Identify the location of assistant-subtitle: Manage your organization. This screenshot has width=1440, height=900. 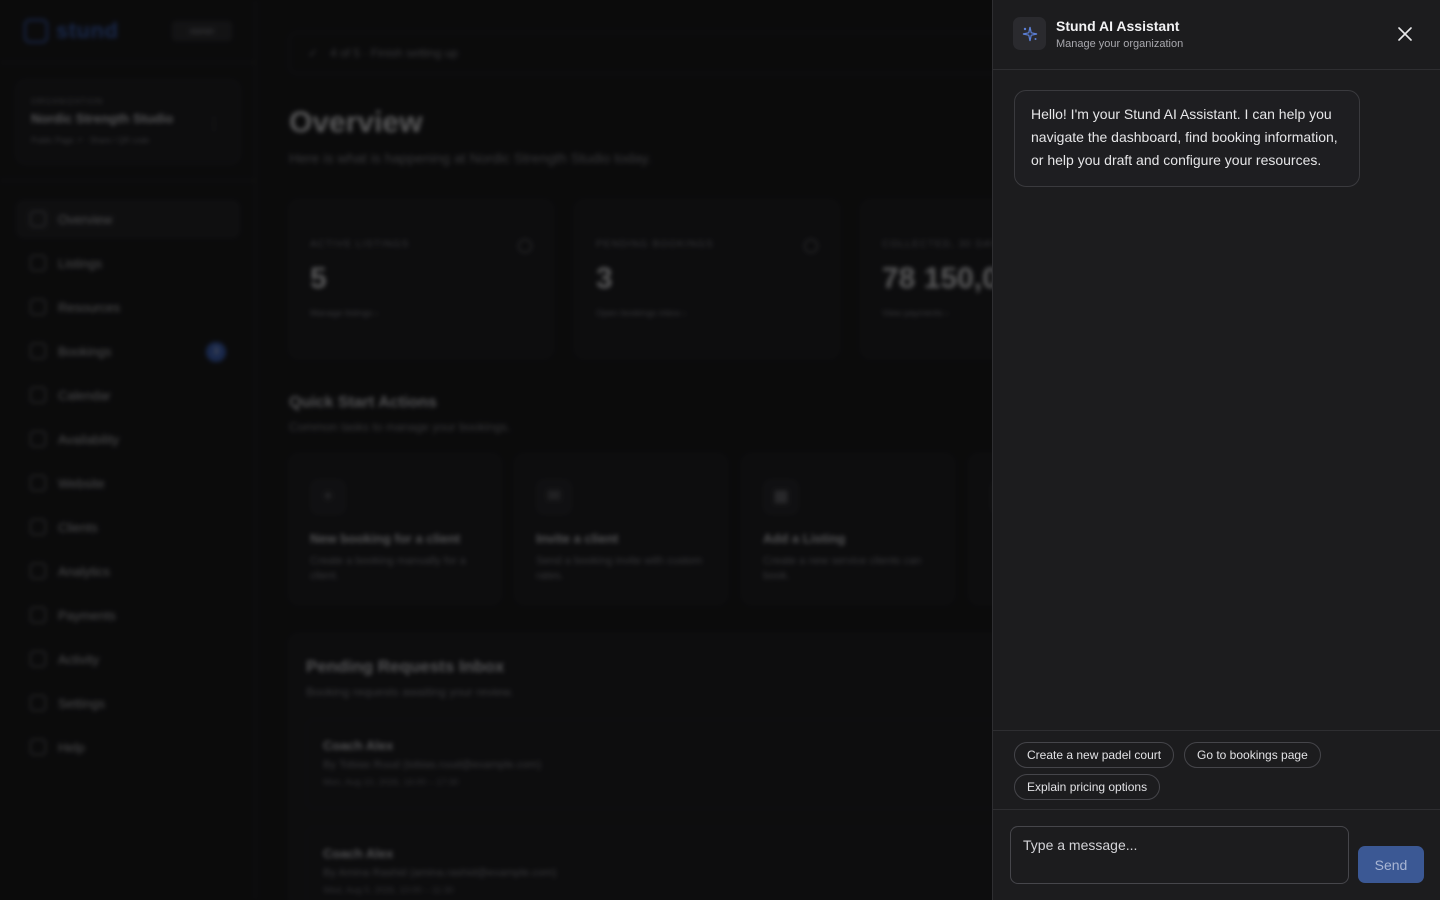
(1120, 44).